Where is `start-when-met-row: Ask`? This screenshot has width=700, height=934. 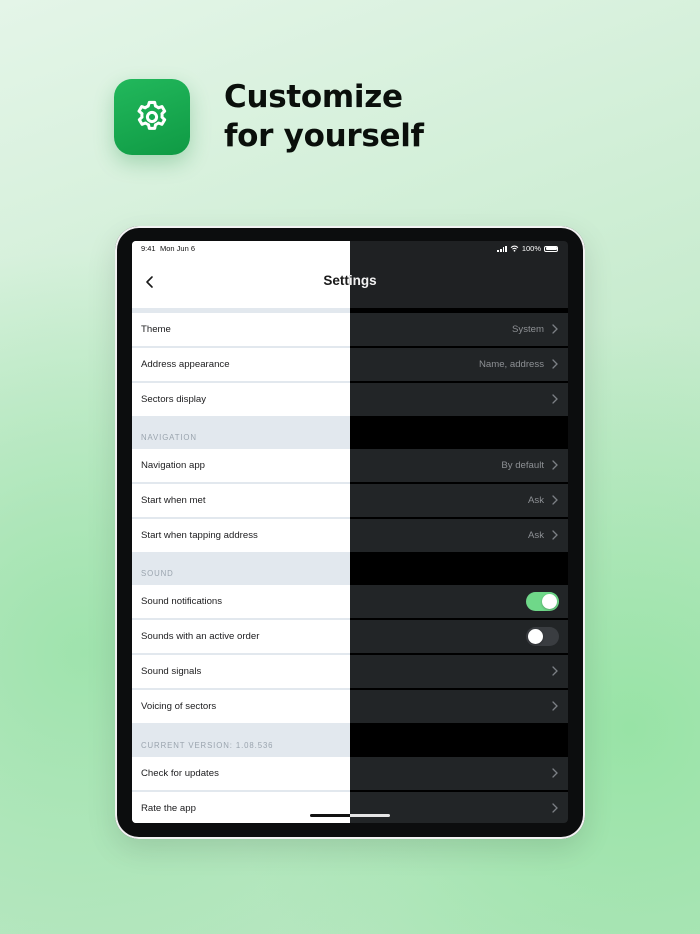 start-when-met-row: Ask is located at coordinates (459, 500).